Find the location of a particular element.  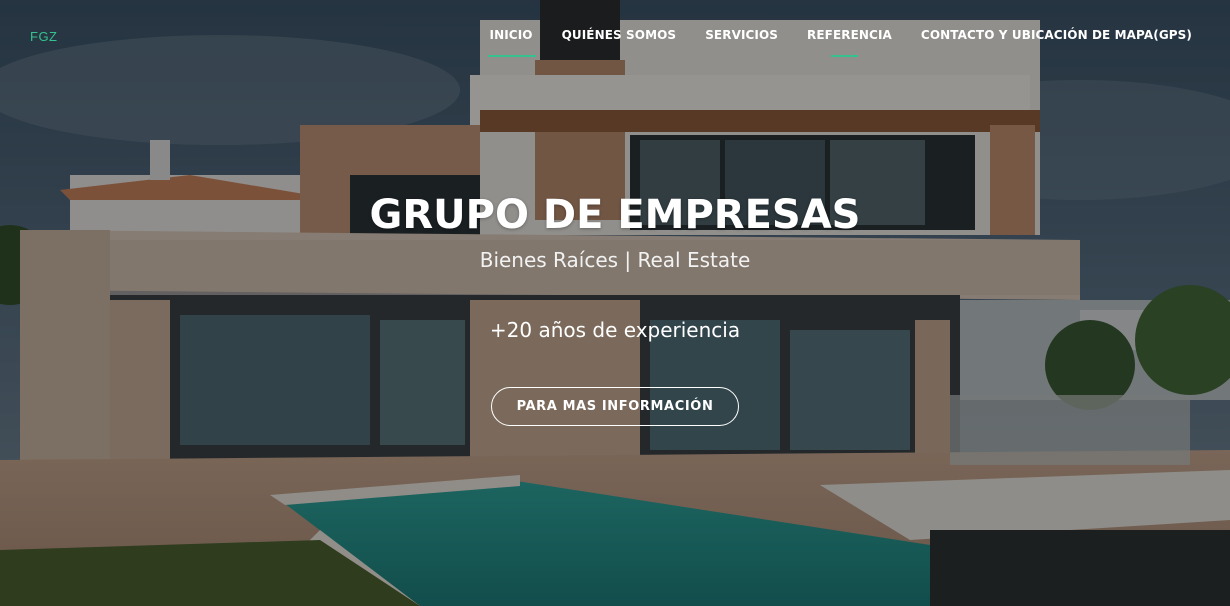

hero-experience-text: +20 años de experiencia is located at coordinates (615, 330).